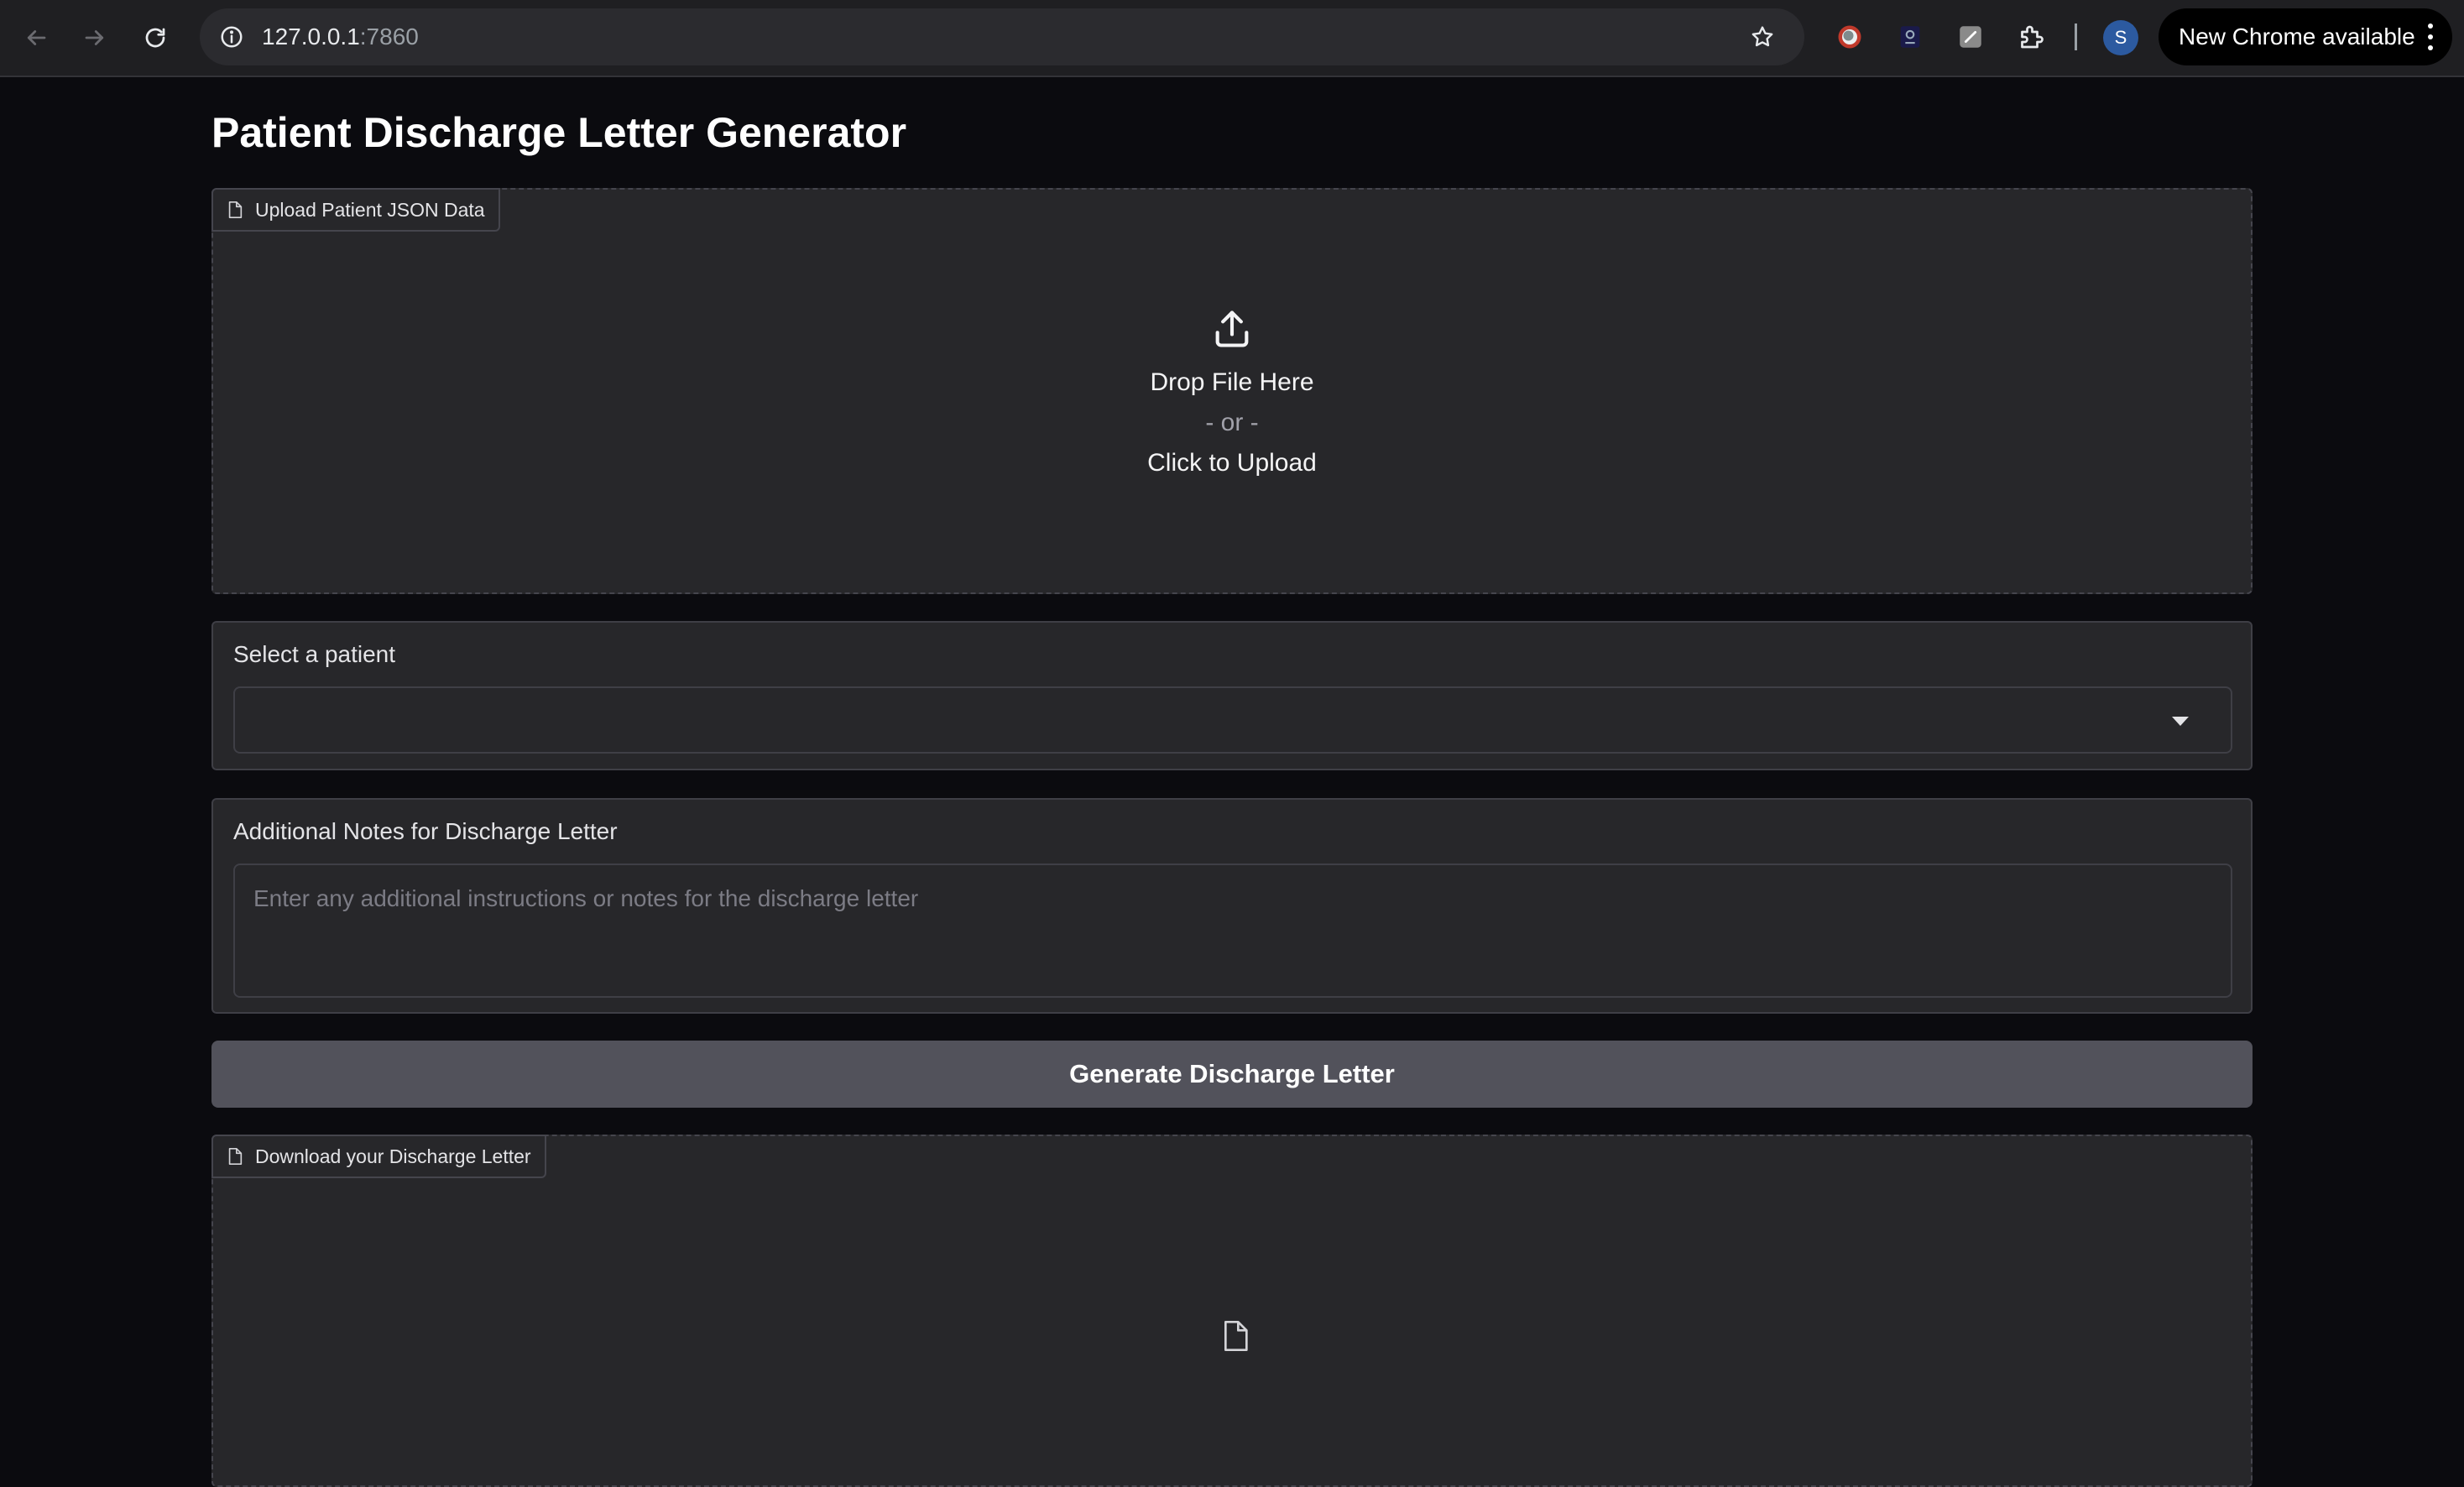 Image resolution: width=2464 pixels, height=1487 pixels. What do you see at coordinates (1232, 463) in the screenshot?
I see `click-to-upload-text: Click to Upload` at bounding box center [1232, 463].